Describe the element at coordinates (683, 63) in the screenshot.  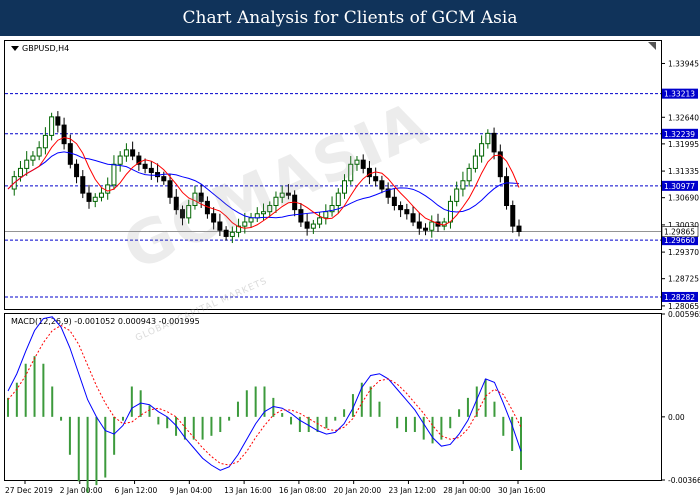
I see `price-tick-label: 1.33945` at that location.